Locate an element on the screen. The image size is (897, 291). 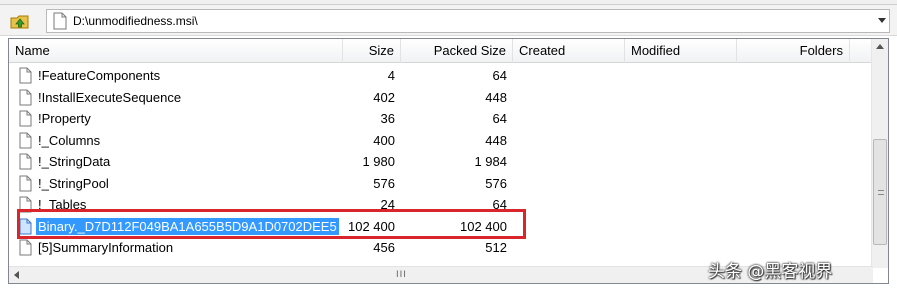
folder-up-icon is located at coordinates (19, 22).